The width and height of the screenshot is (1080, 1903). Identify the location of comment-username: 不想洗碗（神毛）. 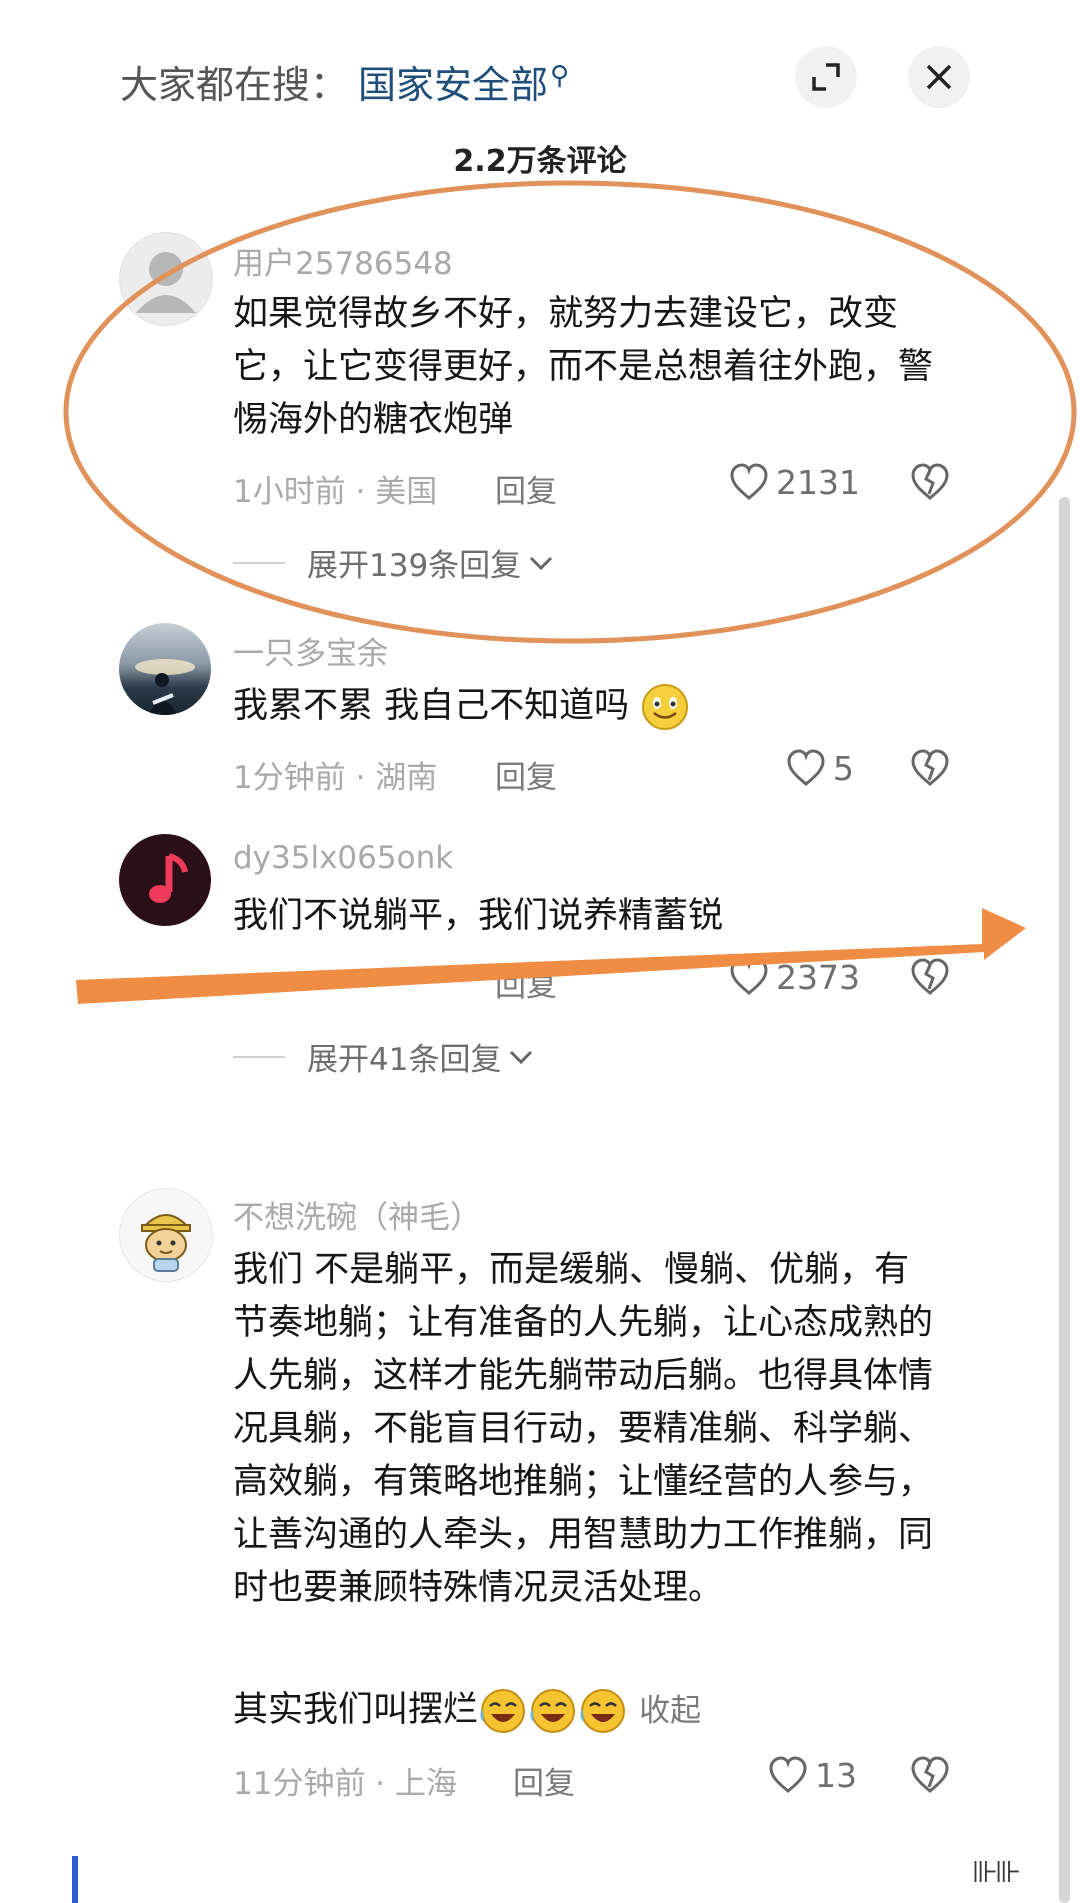
(357, 1214).